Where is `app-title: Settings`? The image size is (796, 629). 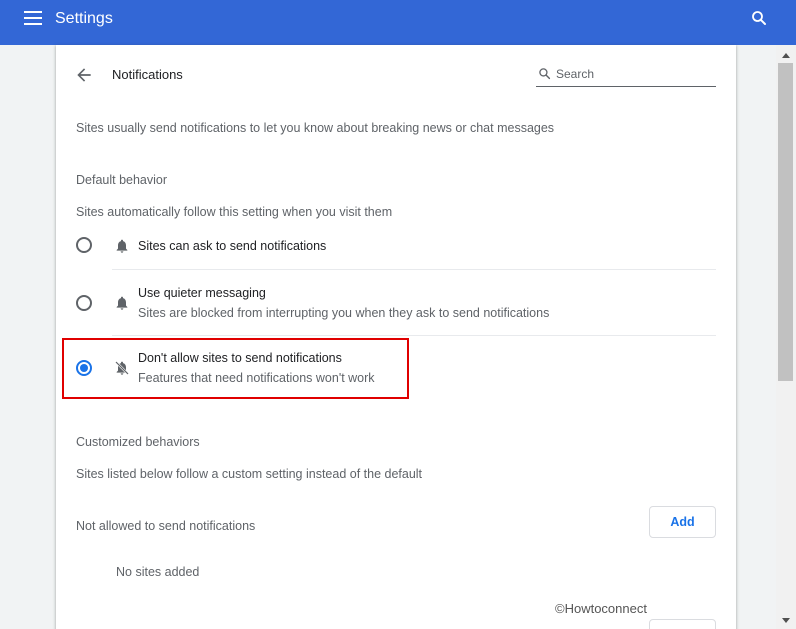
app-title: Settings is located at coordinates (84, 18).